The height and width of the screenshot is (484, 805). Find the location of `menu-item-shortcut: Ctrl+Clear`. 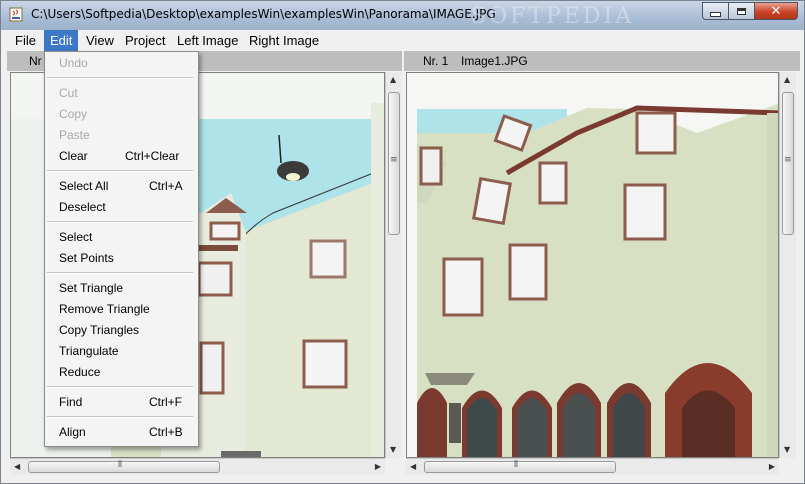

menu-item-shortcut: Ctrl+Clear is located at coordinates (152, 156).